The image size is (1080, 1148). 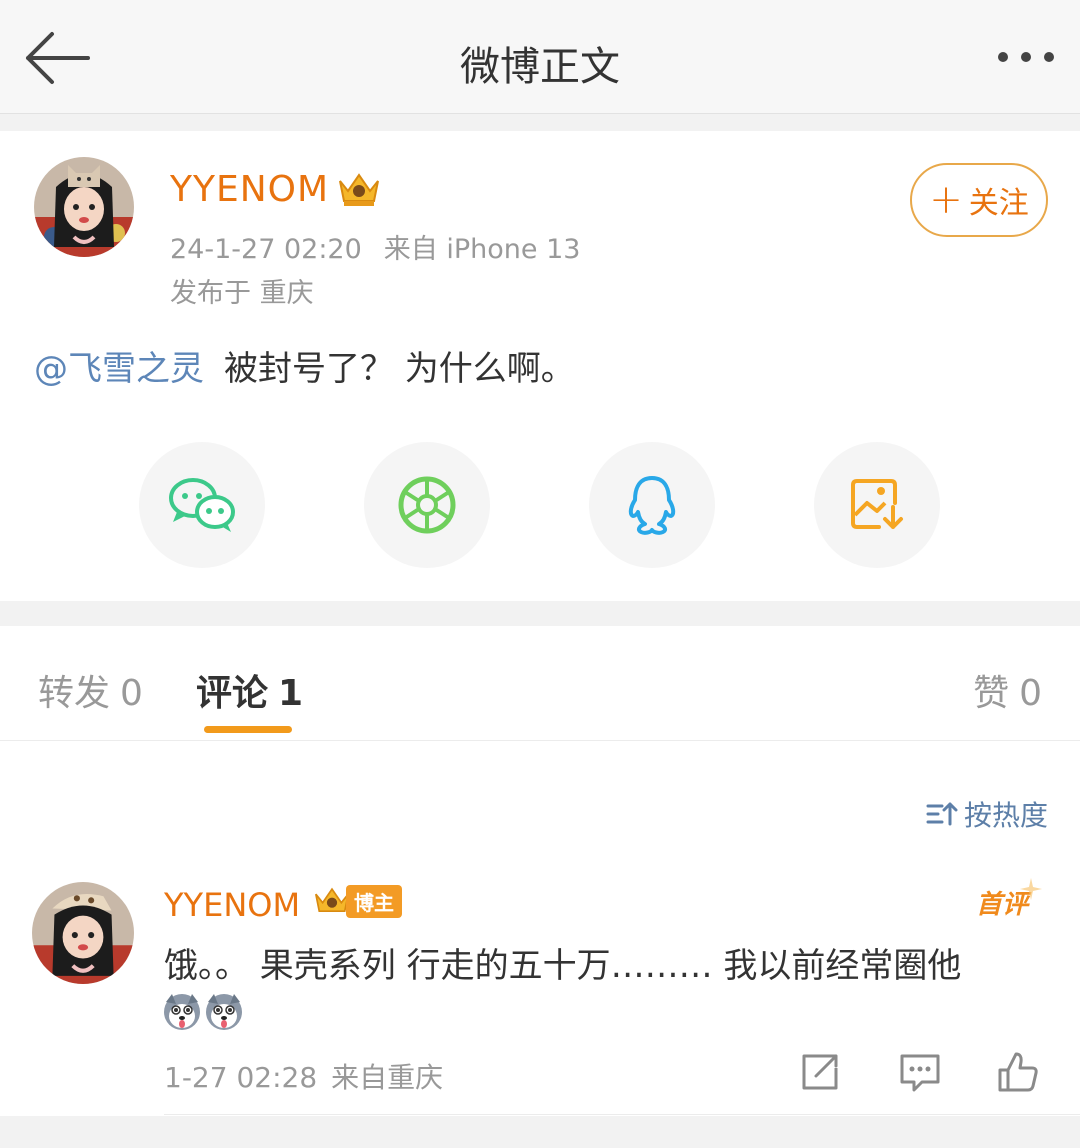 What do you see at coordinates (241, 1077) in the screenshot?
I see `comment-time: 1-27 02:28` at bounding box center [241, 1077].